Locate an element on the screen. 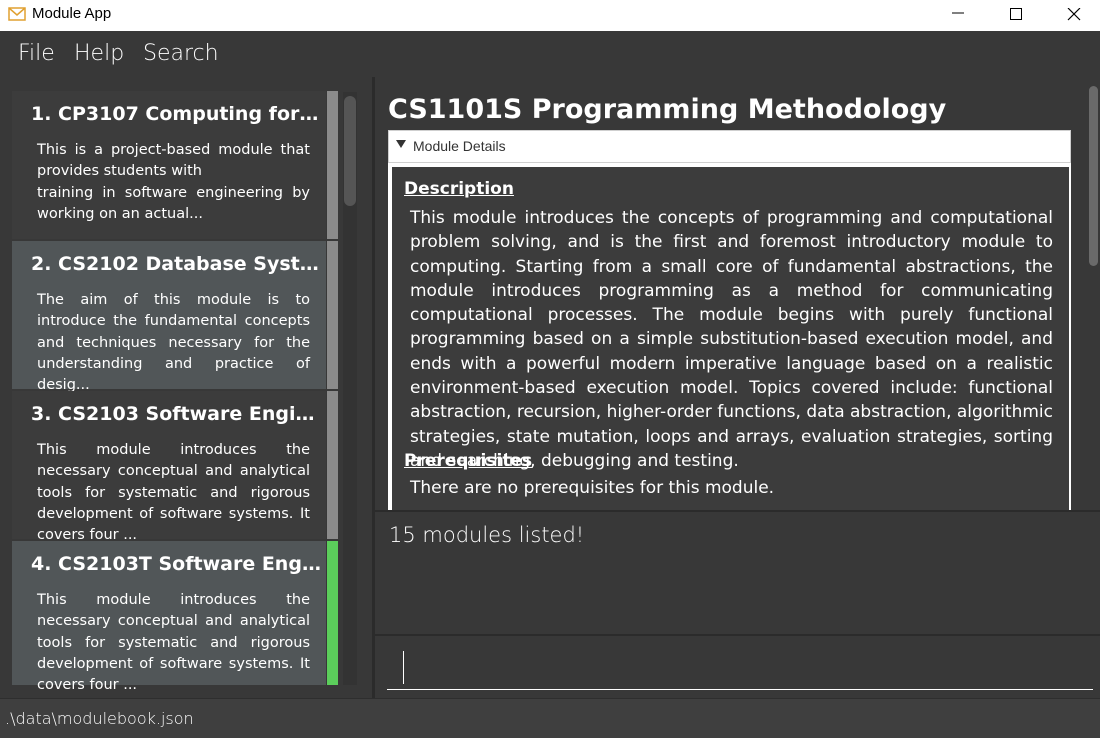  command-input is located at coordinates (740, 667).